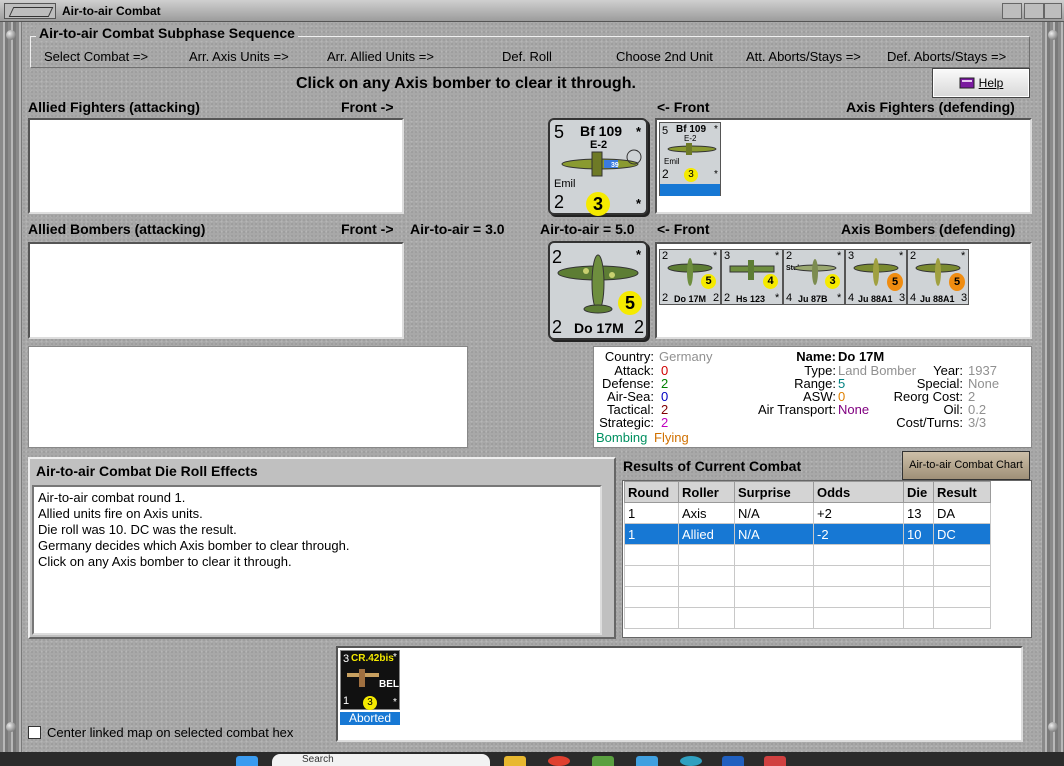 This screenshot has width=1064, height=766. What do you see at coordinates (816, 356) in the screenshot?
I see `info-key: Name:` at bounding box center [816, 356].